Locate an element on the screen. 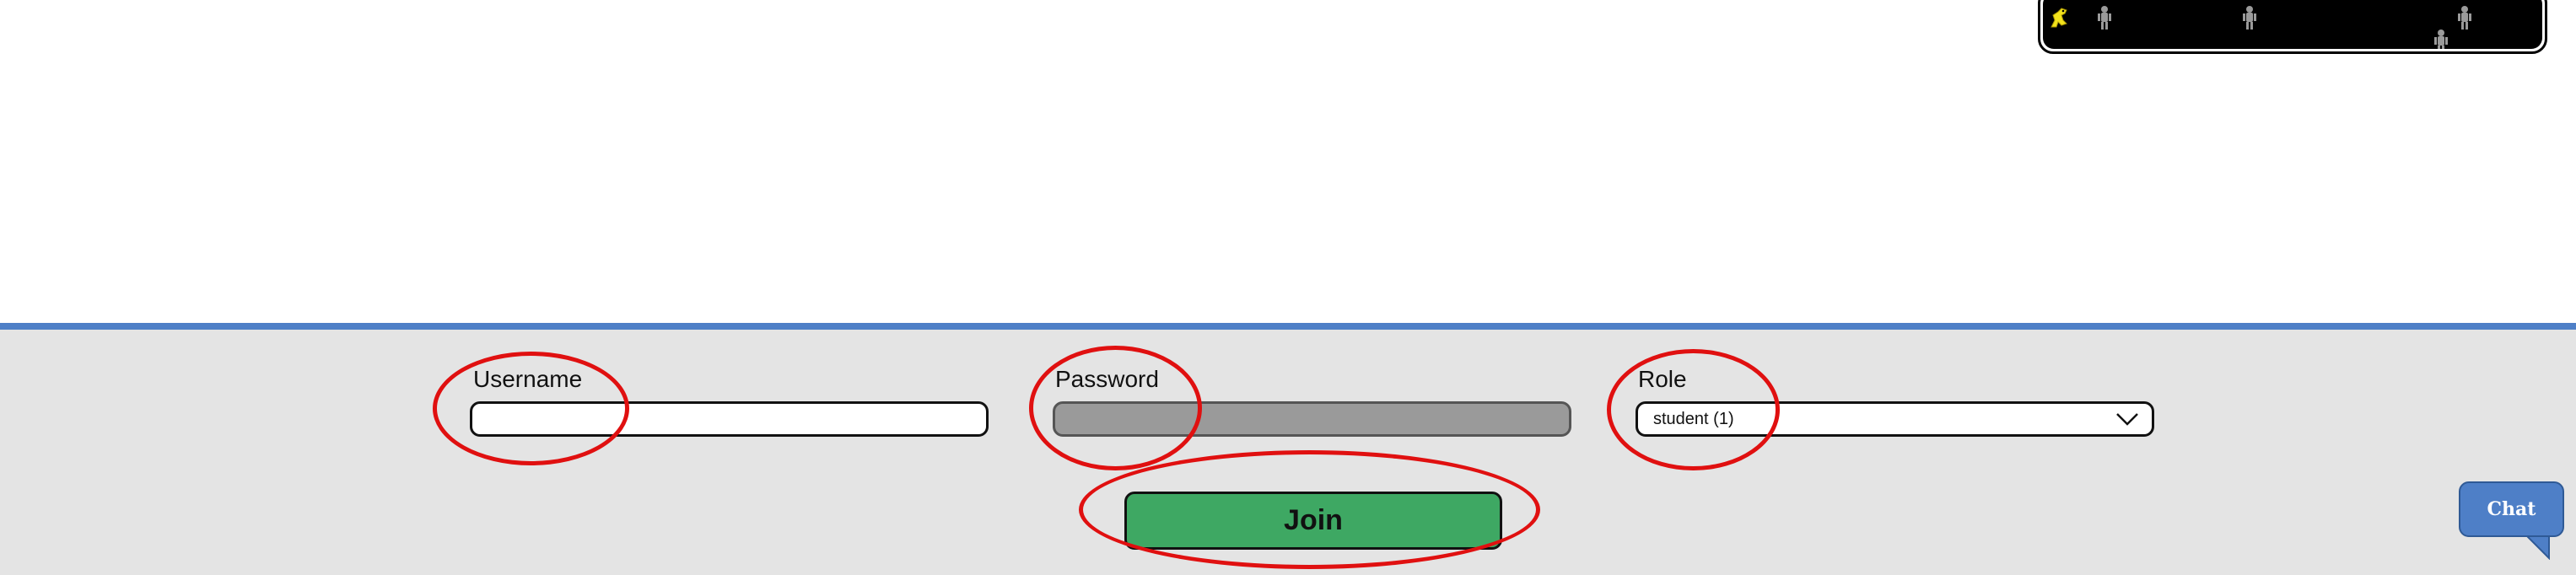 This screenshot has width=2576, height=575. game-preview is located at coordinates (2292, 27).